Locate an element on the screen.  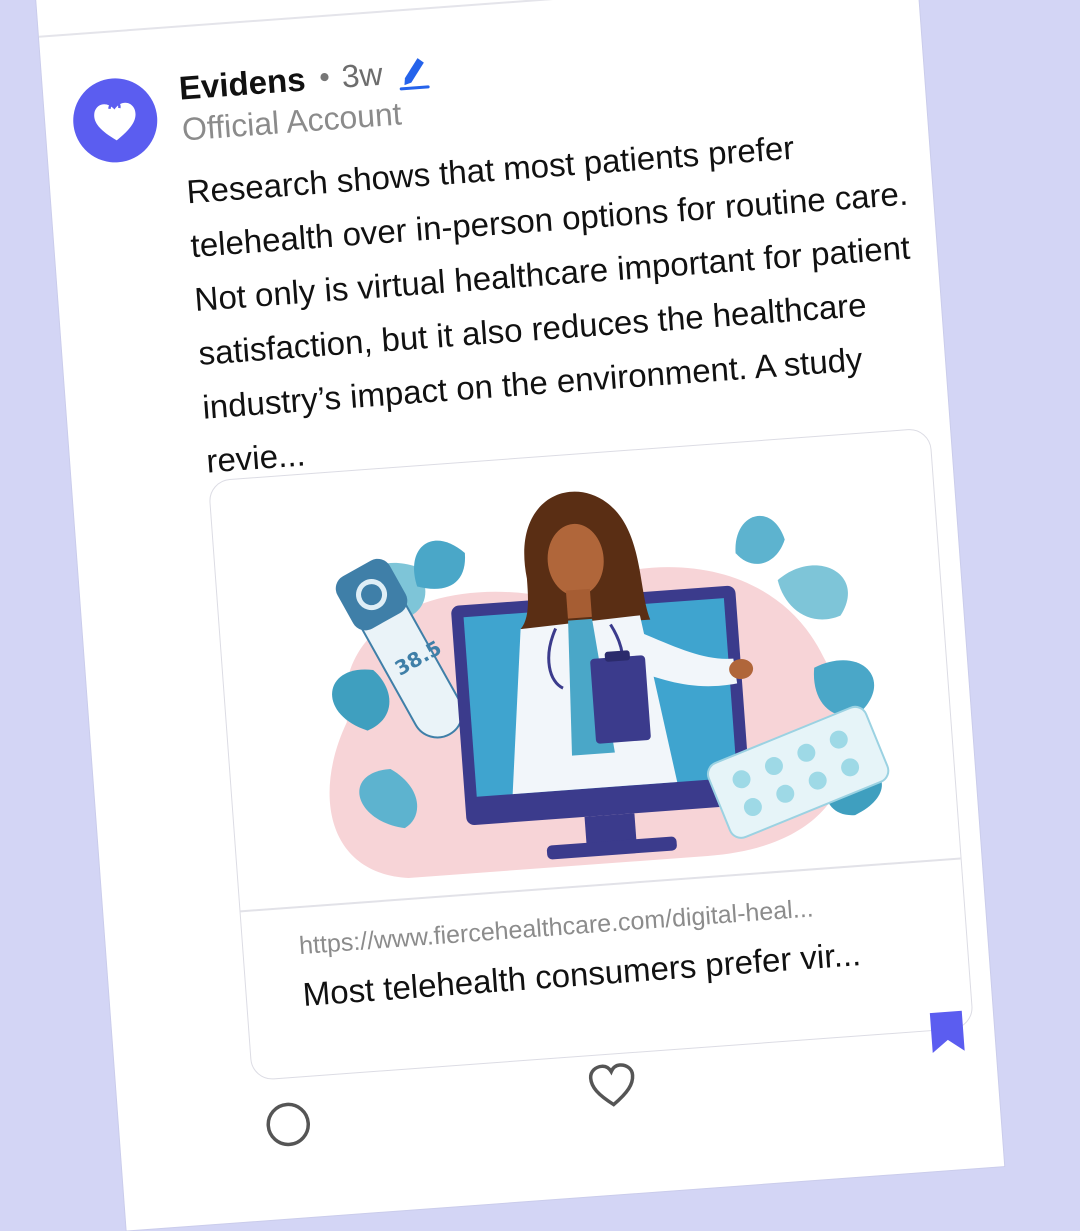
heart-icon is located at coordinates (612, 1086).